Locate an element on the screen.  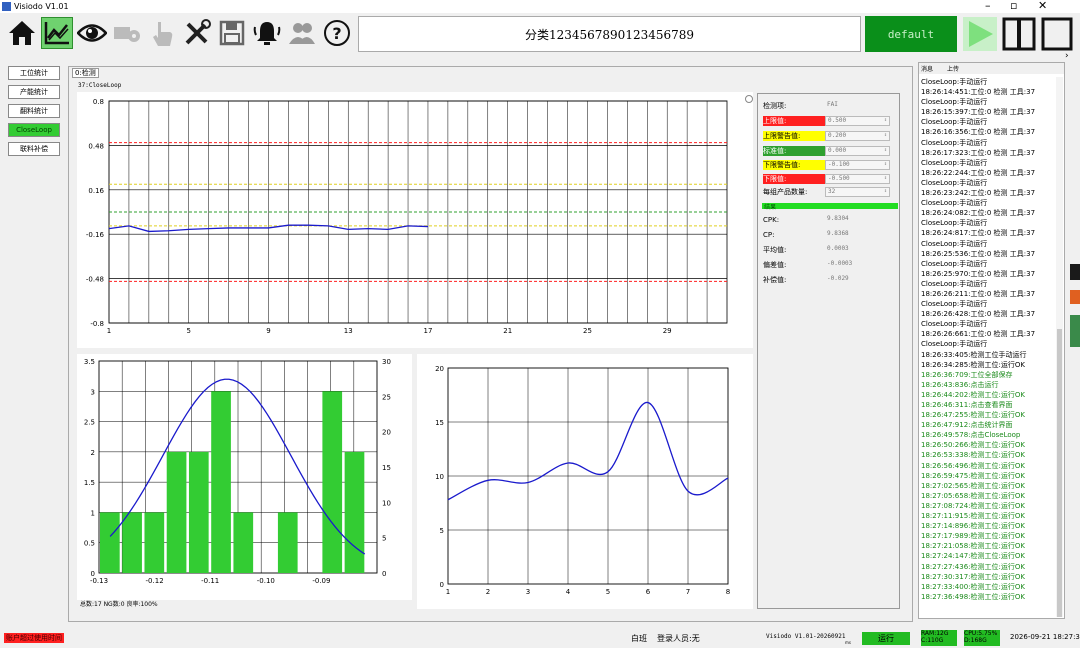
x-tick-label: 4 is located at coordinates (568, 592).